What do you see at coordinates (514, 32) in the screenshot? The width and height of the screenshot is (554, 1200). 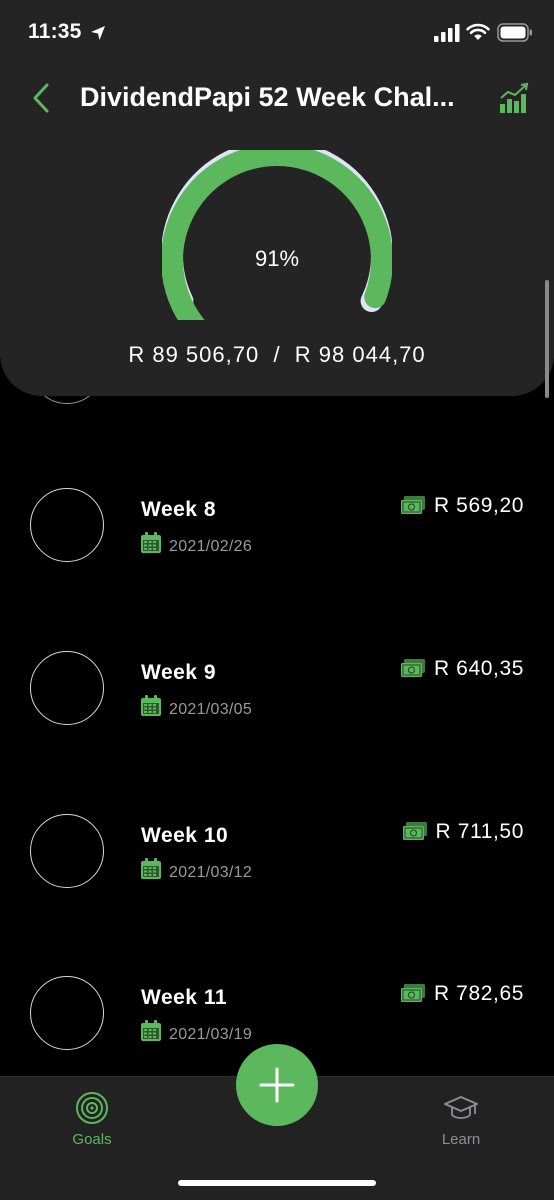 I see `battery-icon` at bounding box center [514, 32].